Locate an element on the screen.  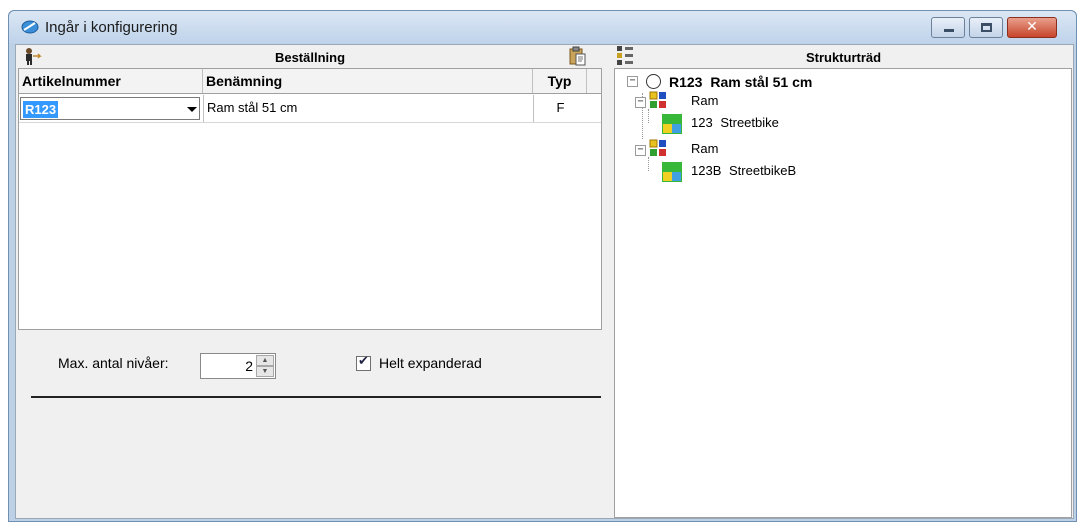
tree-node-item: 123B StreetbikeB is located at coordinates (743, 170).